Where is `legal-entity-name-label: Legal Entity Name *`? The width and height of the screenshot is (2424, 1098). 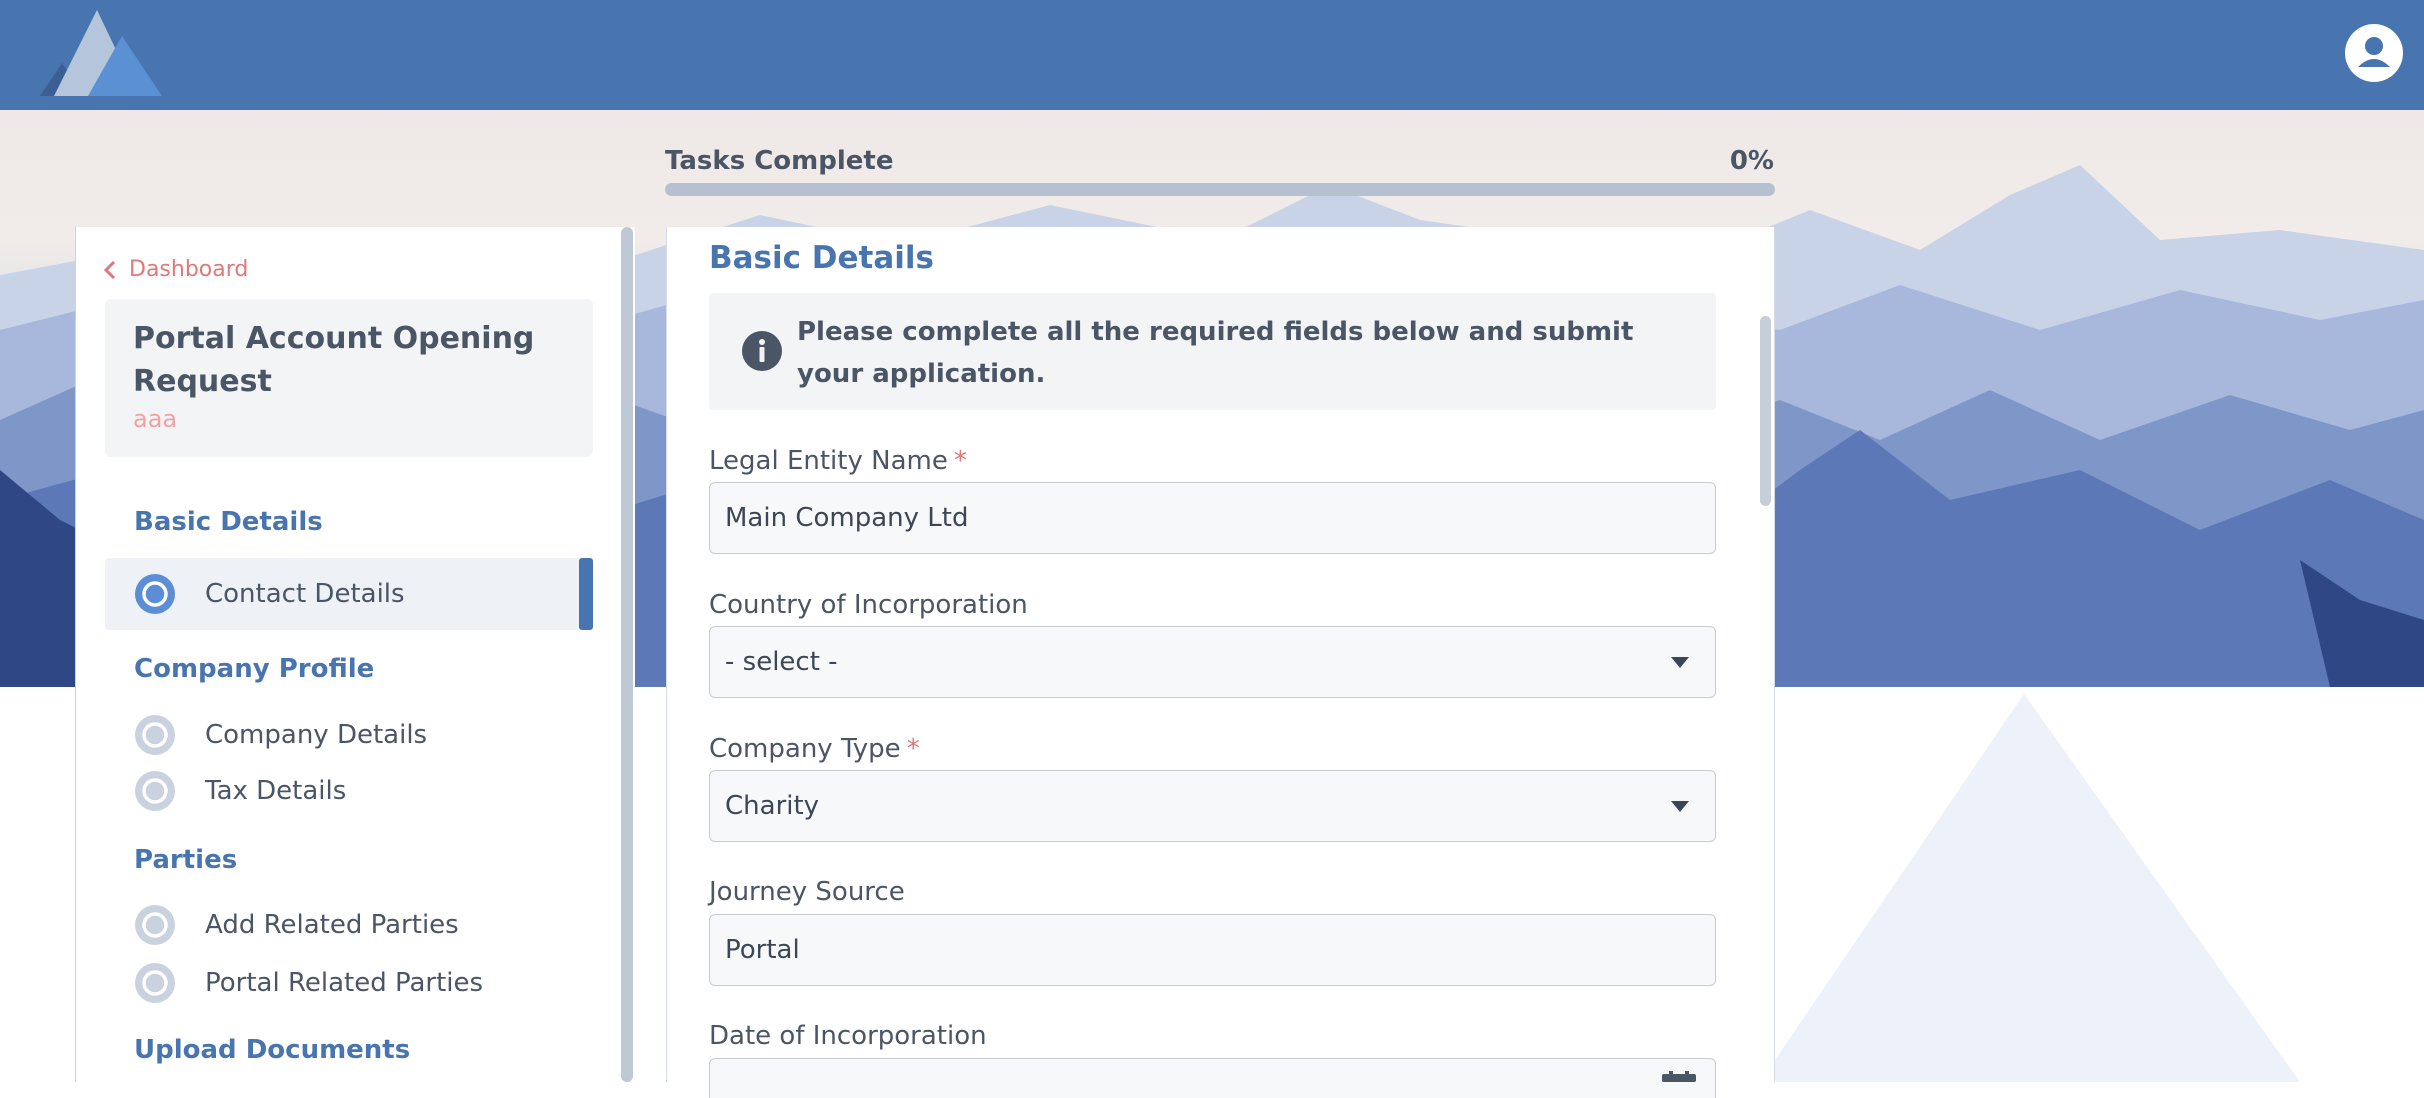 legal-entity-name-label: Legal Entity Name * is located at coordinates (838, 461).